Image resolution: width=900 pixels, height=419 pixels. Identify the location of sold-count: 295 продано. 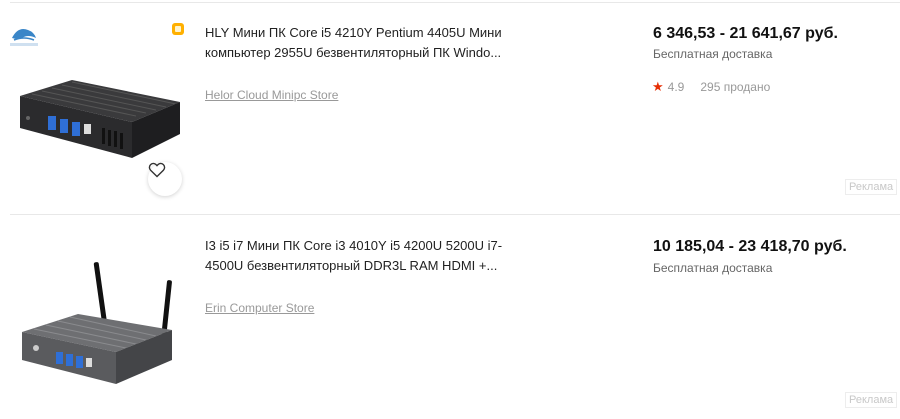
(735, 87).